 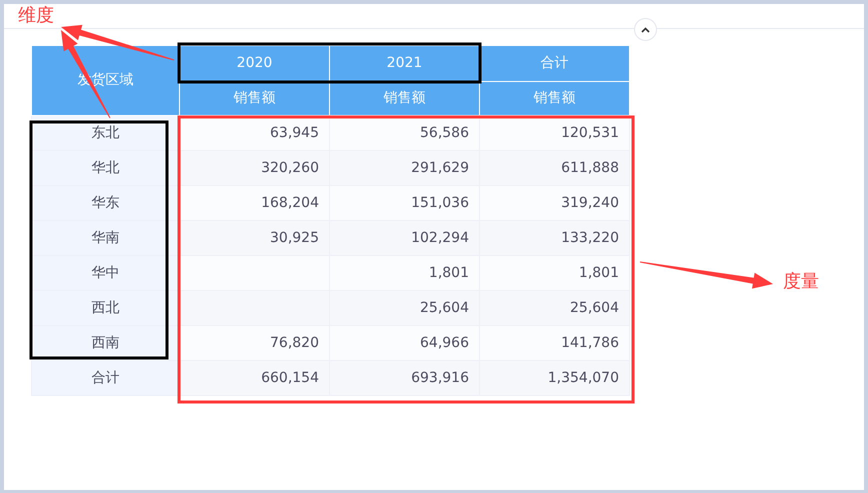 What do you see at coordinates (36, 16) in the screenshot?
I see `annotation-label: 维度` at bounding box center [36, 16].